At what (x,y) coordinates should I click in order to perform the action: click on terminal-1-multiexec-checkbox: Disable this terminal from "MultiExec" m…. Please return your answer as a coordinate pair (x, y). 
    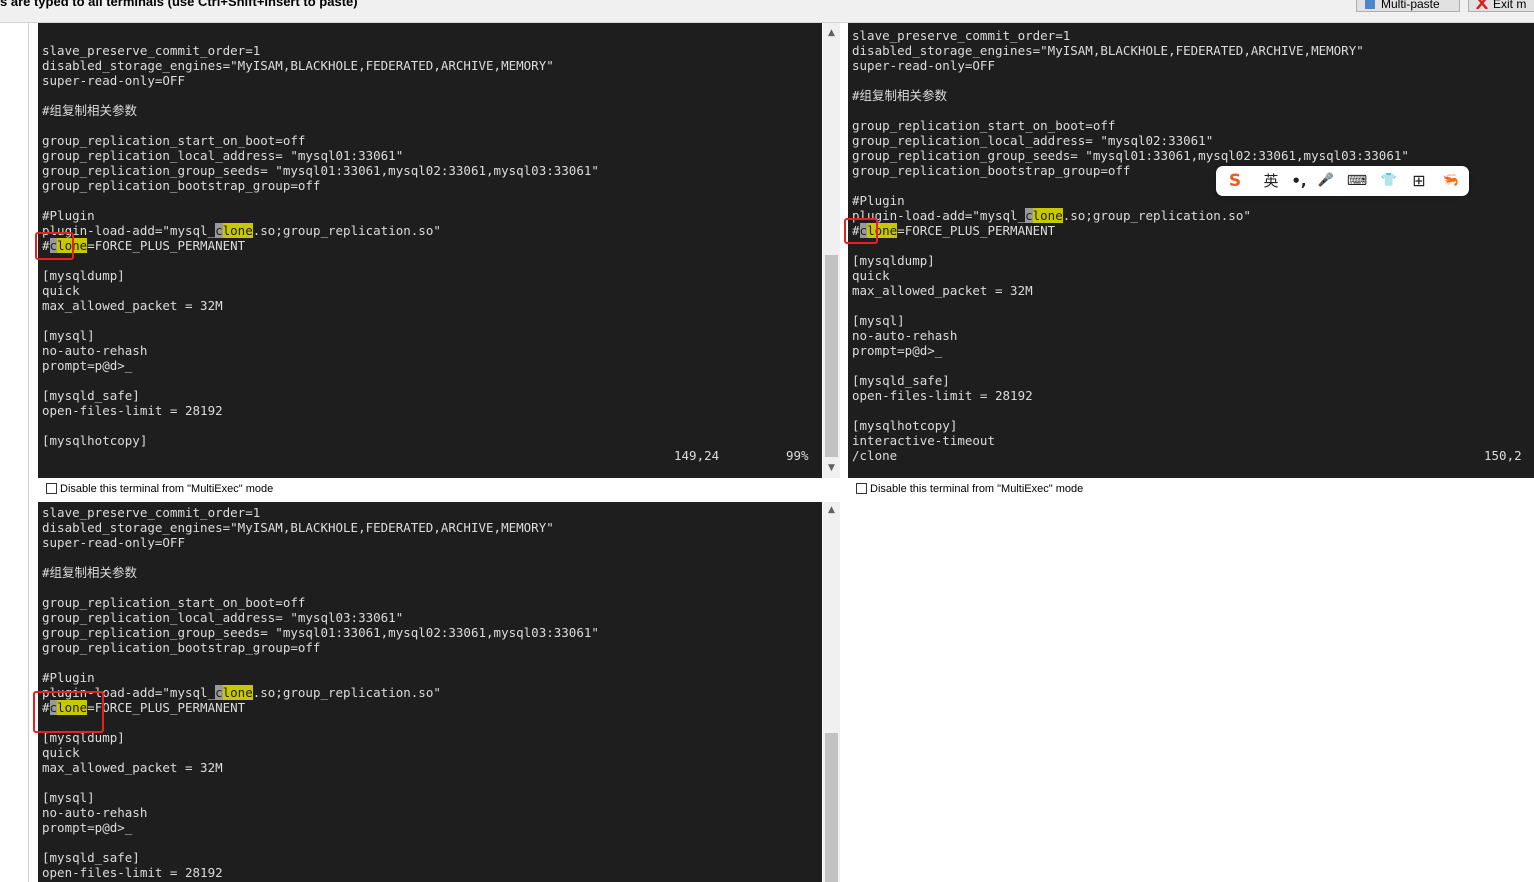
    Looking at the image, I should click on (159, 489).